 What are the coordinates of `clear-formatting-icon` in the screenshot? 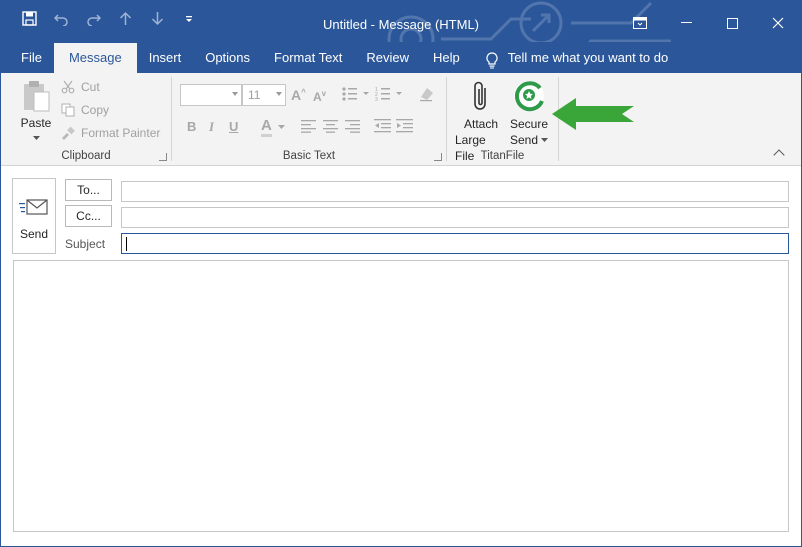 It's located at (427, 94).